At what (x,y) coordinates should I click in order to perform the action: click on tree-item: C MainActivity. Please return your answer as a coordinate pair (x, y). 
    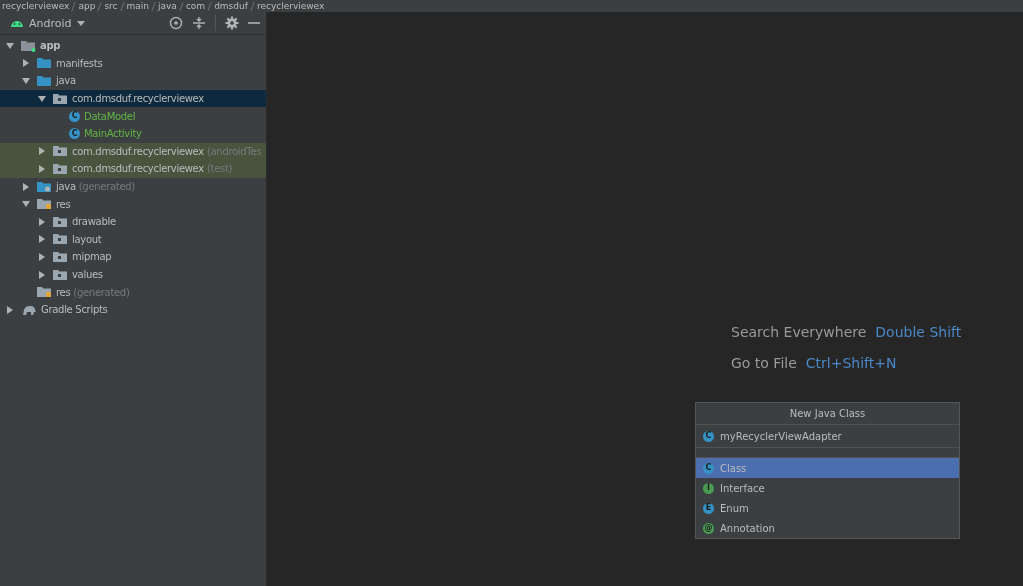
    Looking at the image, I should click on (133, 133).